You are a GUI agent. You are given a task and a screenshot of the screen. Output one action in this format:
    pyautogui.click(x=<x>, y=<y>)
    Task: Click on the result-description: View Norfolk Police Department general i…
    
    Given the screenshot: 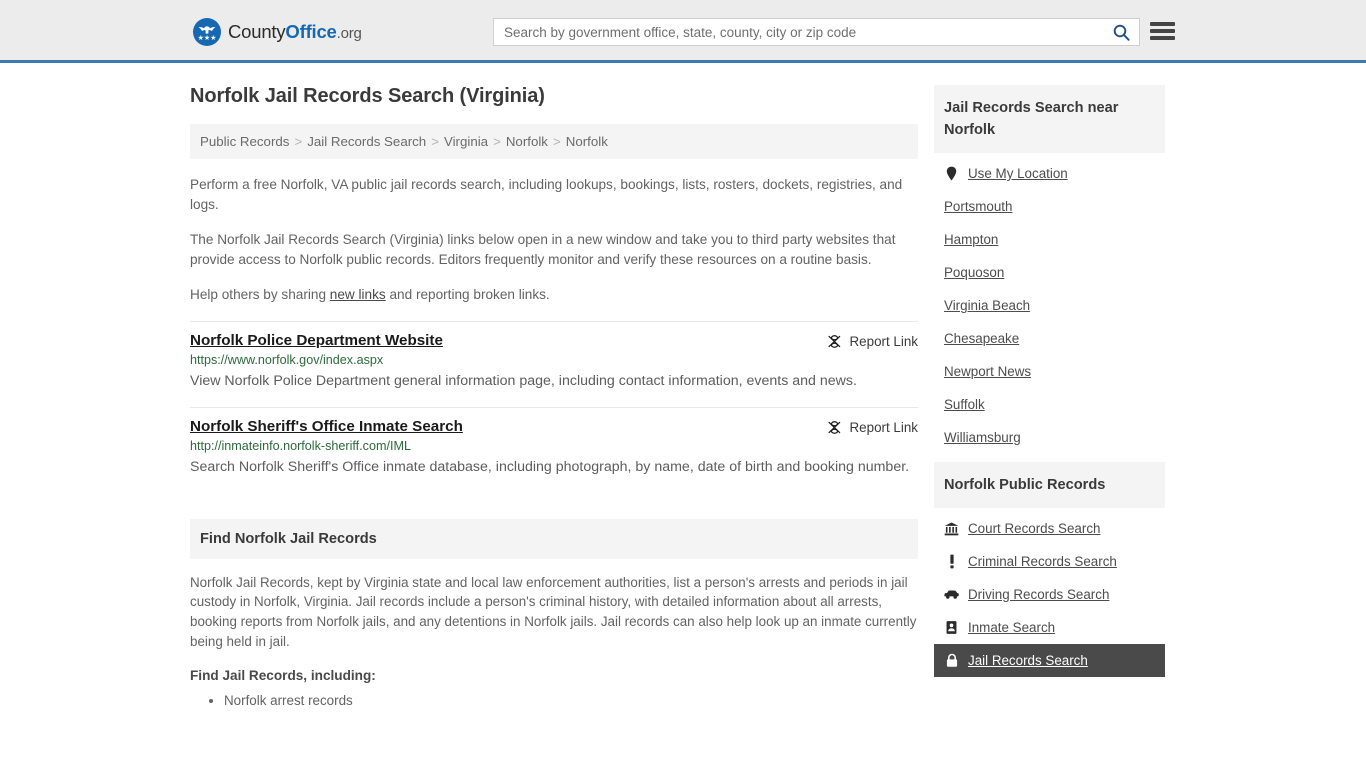 What is the action you would take?
    pyautogui.click(x=523, y=380)
    